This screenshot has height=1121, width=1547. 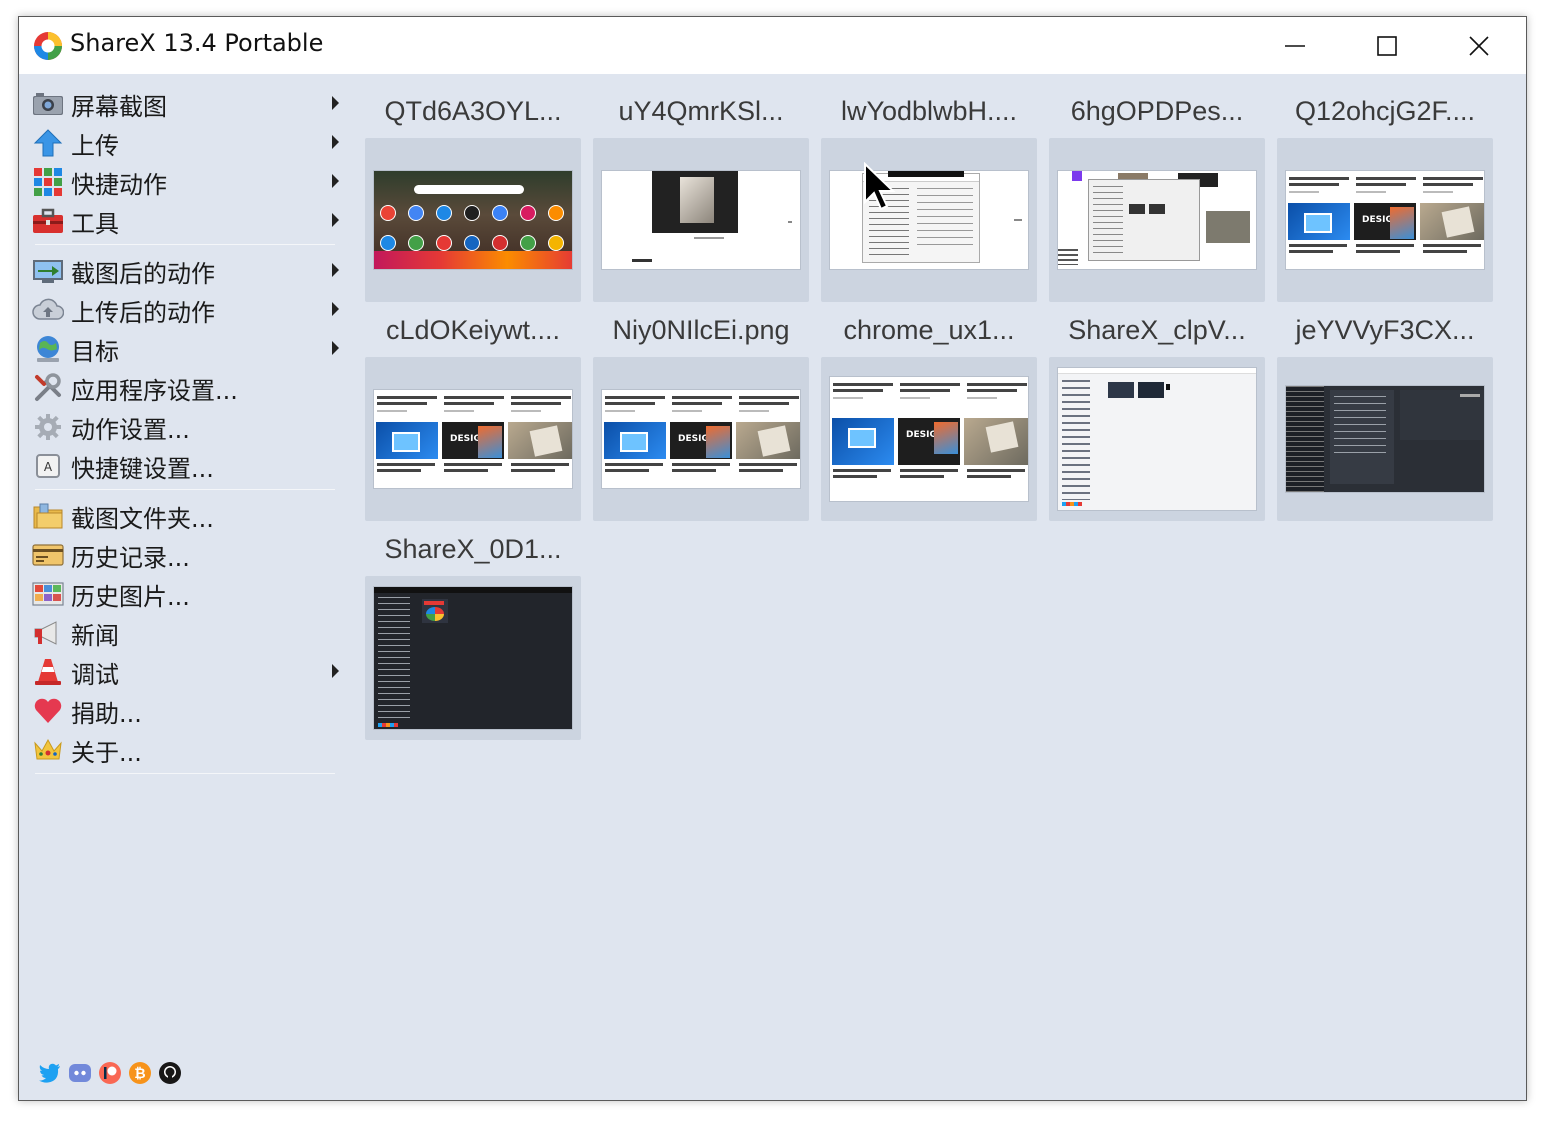 I want to click on history-card-icon, so click(x=48, y=555).